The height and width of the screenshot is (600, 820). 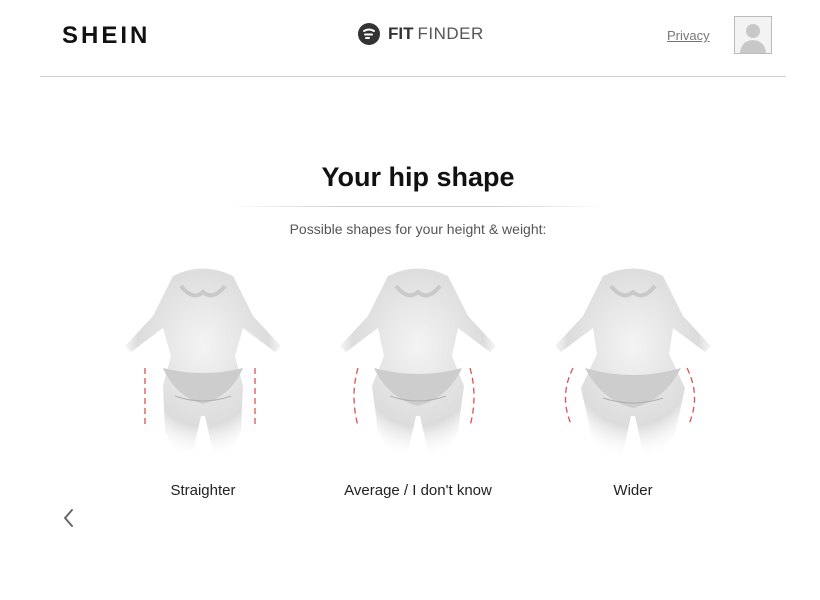 I want to click on option-label-straighter: Straighter, so click(x=203, y=490).